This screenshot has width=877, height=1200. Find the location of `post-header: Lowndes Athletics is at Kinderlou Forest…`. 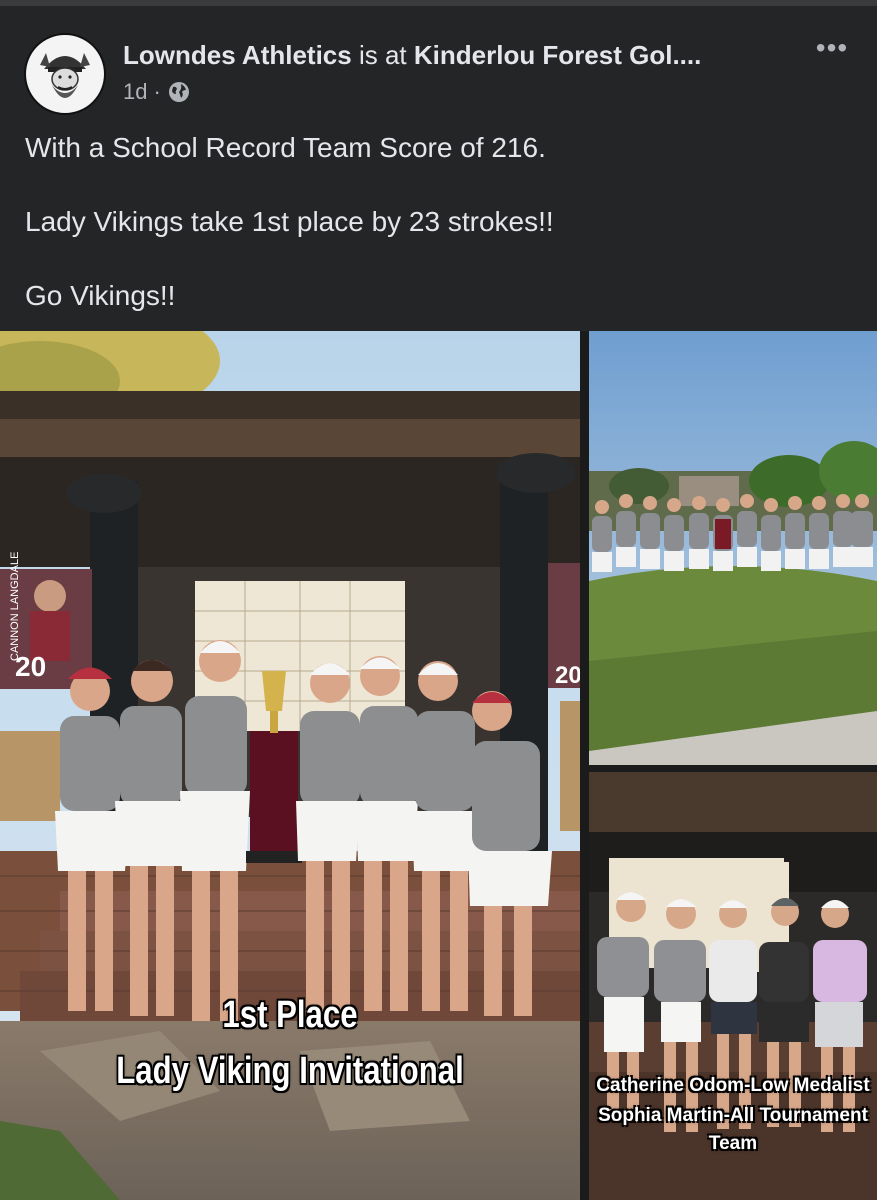

post-header: Lowndes Athletics is at Kinderlou Forest… is located at coordinates (463, 55).